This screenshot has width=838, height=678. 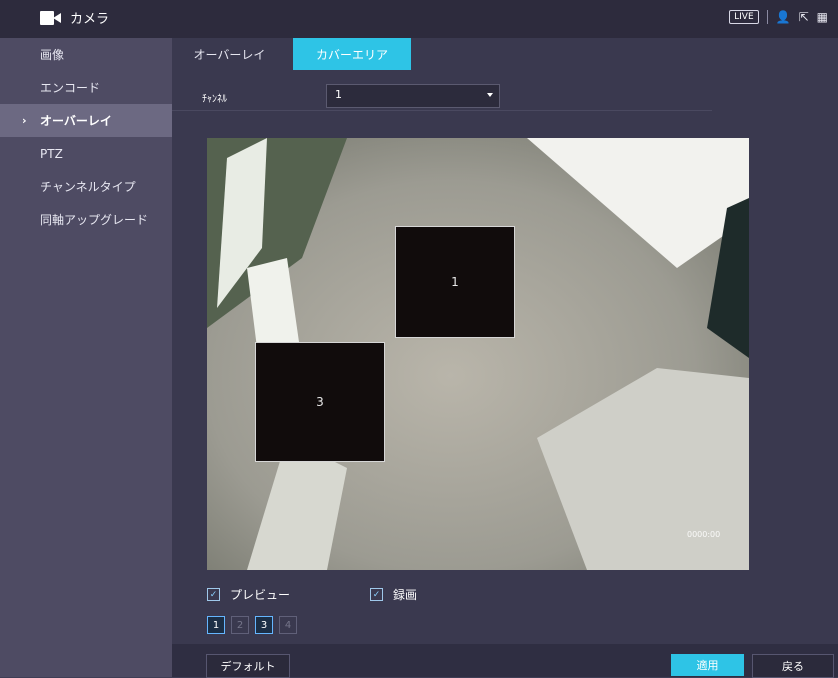 What do you see at coordinates (413, 96) in the screenshot?
I see `channel-select: 1` at bounding box center [413, 96].